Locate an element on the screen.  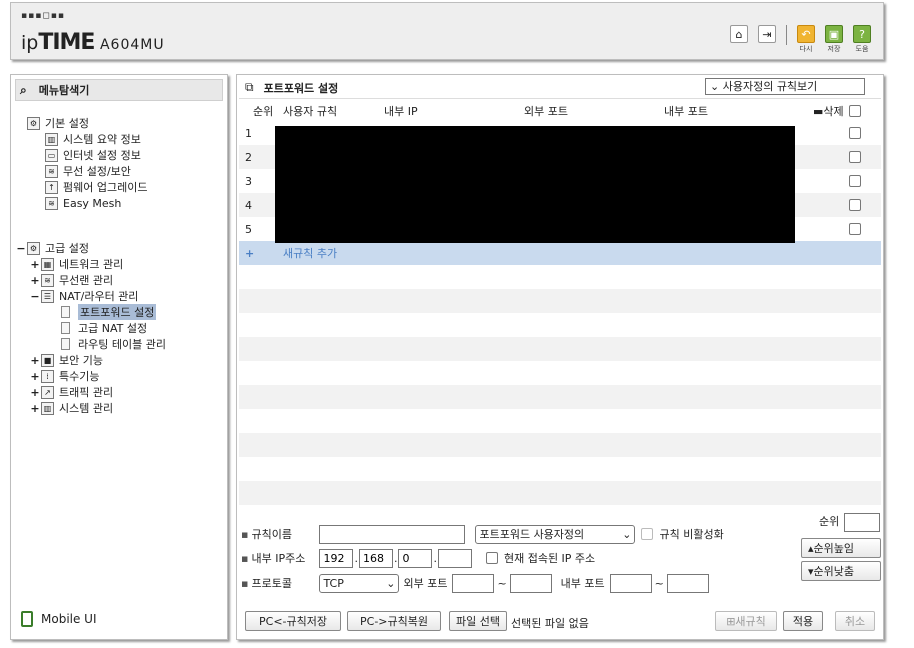
tree-item-system: + ▥ 시스템 관리 is located at coordinates (71, 408).